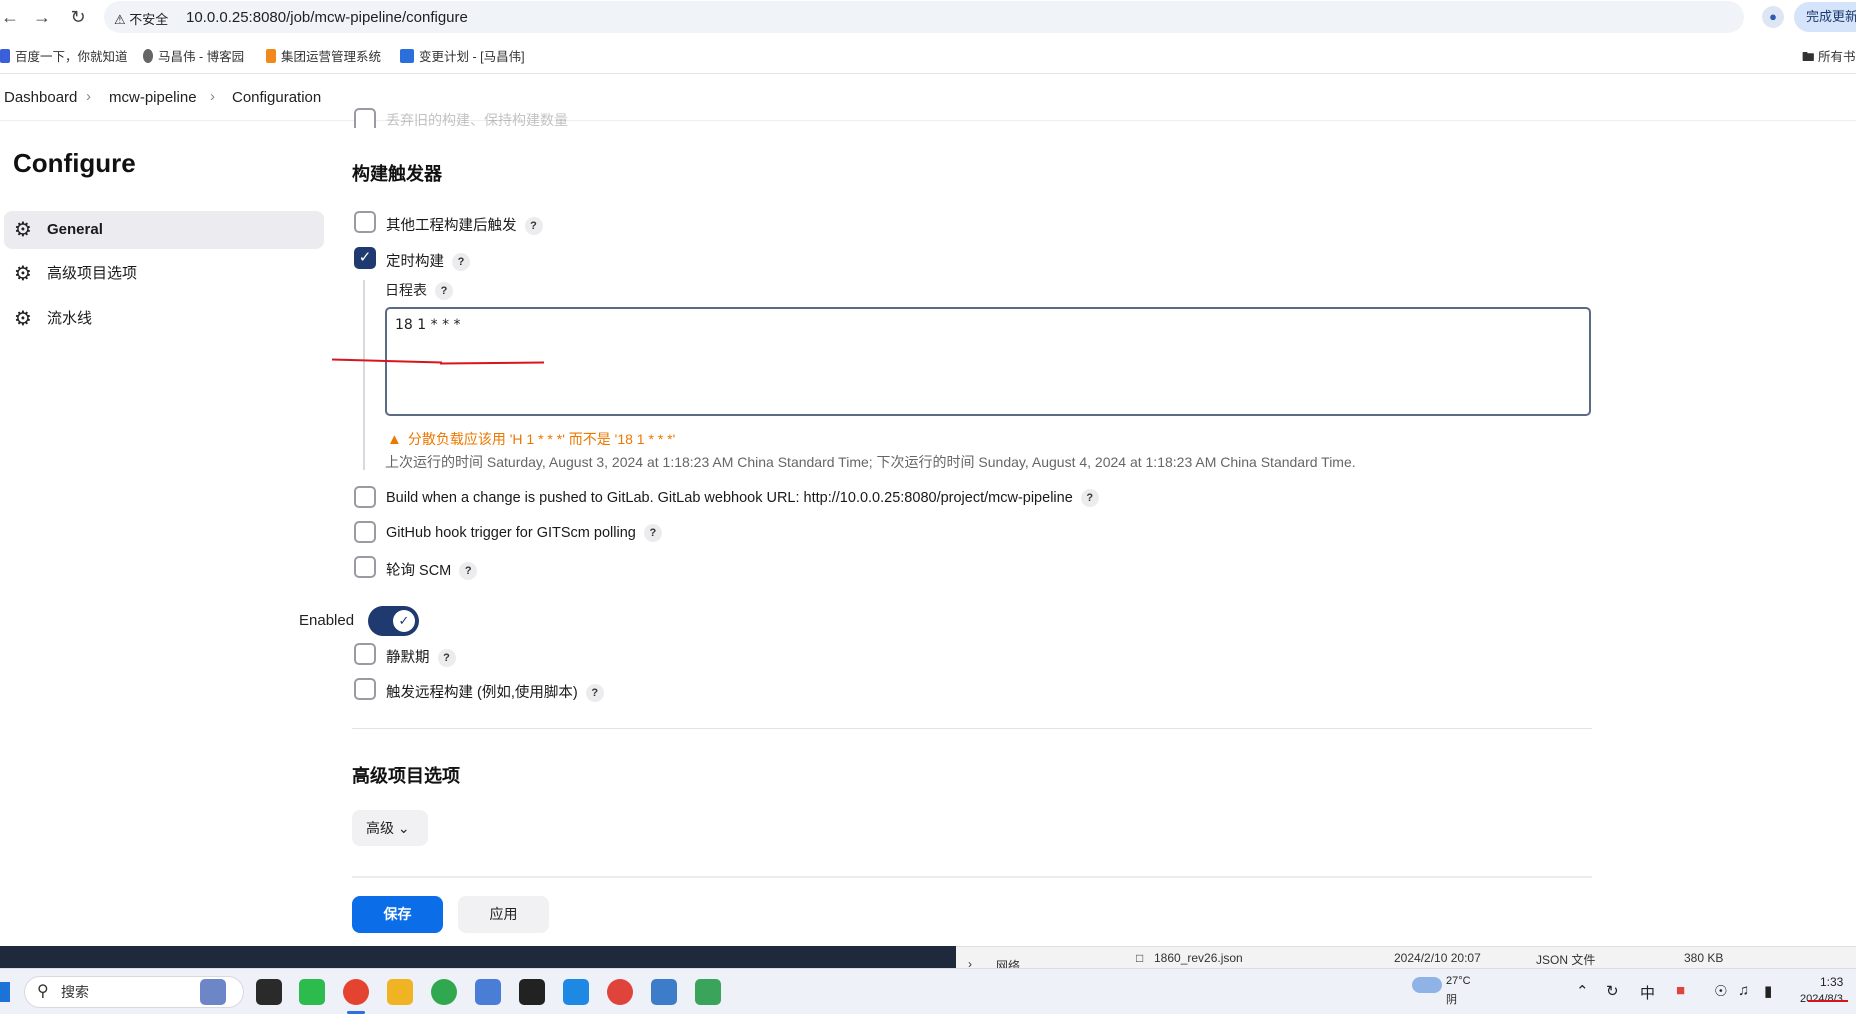 This screenshot has width=1856, height=1014. What do you see at coordinates (1612, 991) in the screenshot?
I see `sync-icon: ↻` at bounding box center [1612, 991].